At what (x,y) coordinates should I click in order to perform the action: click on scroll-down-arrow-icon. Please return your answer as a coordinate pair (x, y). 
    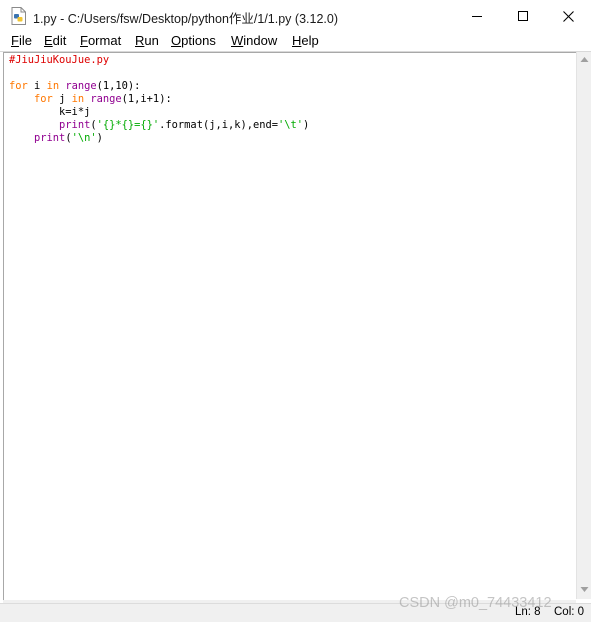
    Looking at the image, I should click on (584, 589).